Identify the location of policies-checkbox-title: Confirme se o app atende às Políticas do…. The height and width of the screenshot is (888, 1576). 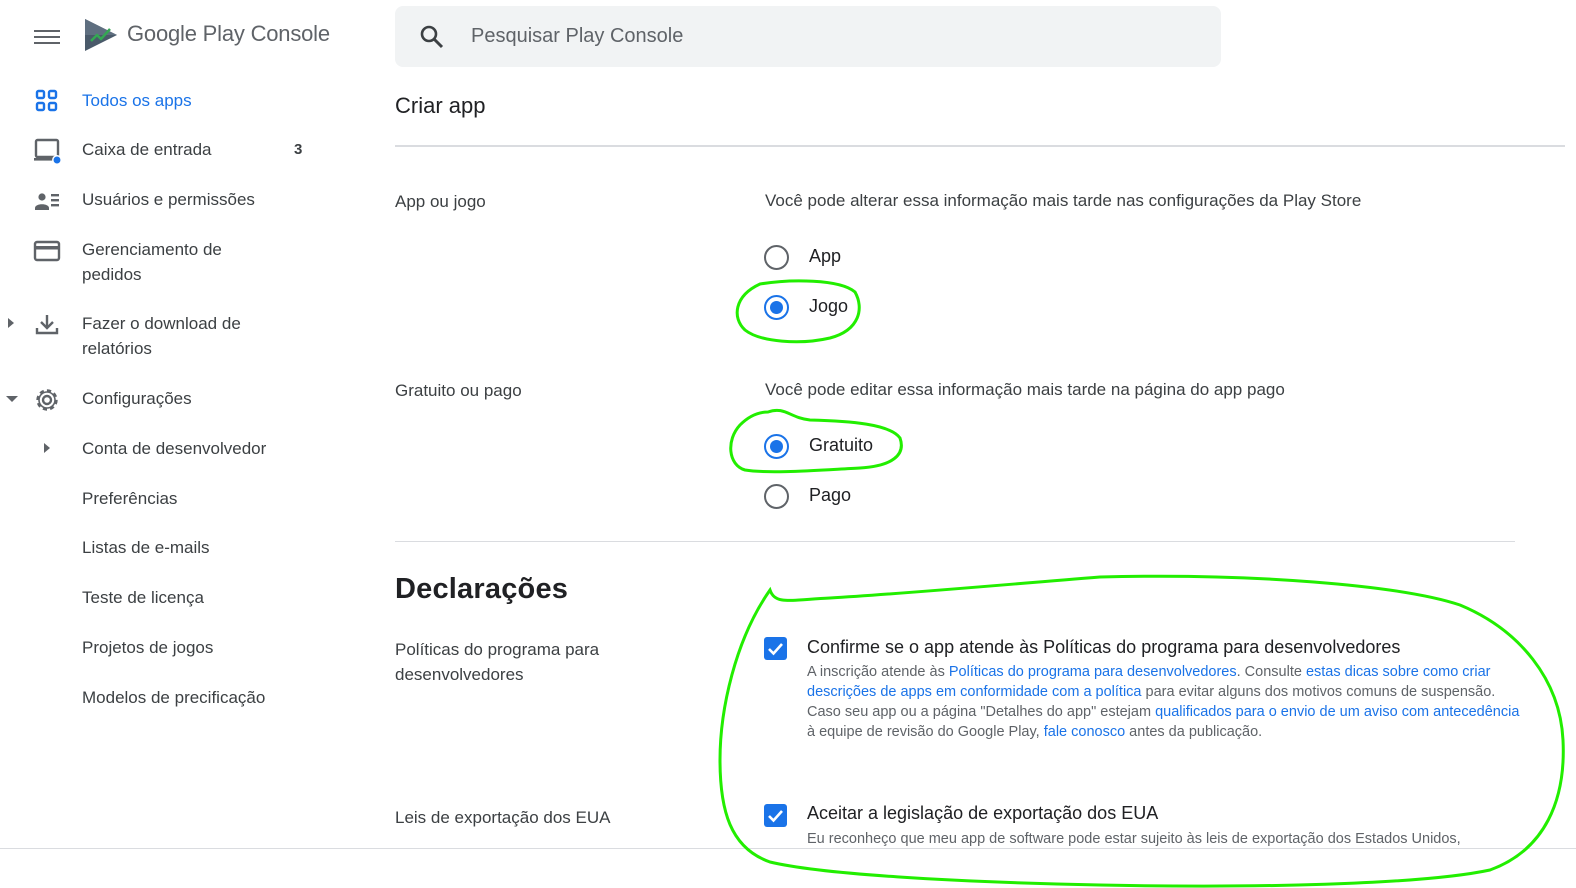
(1104, 647).